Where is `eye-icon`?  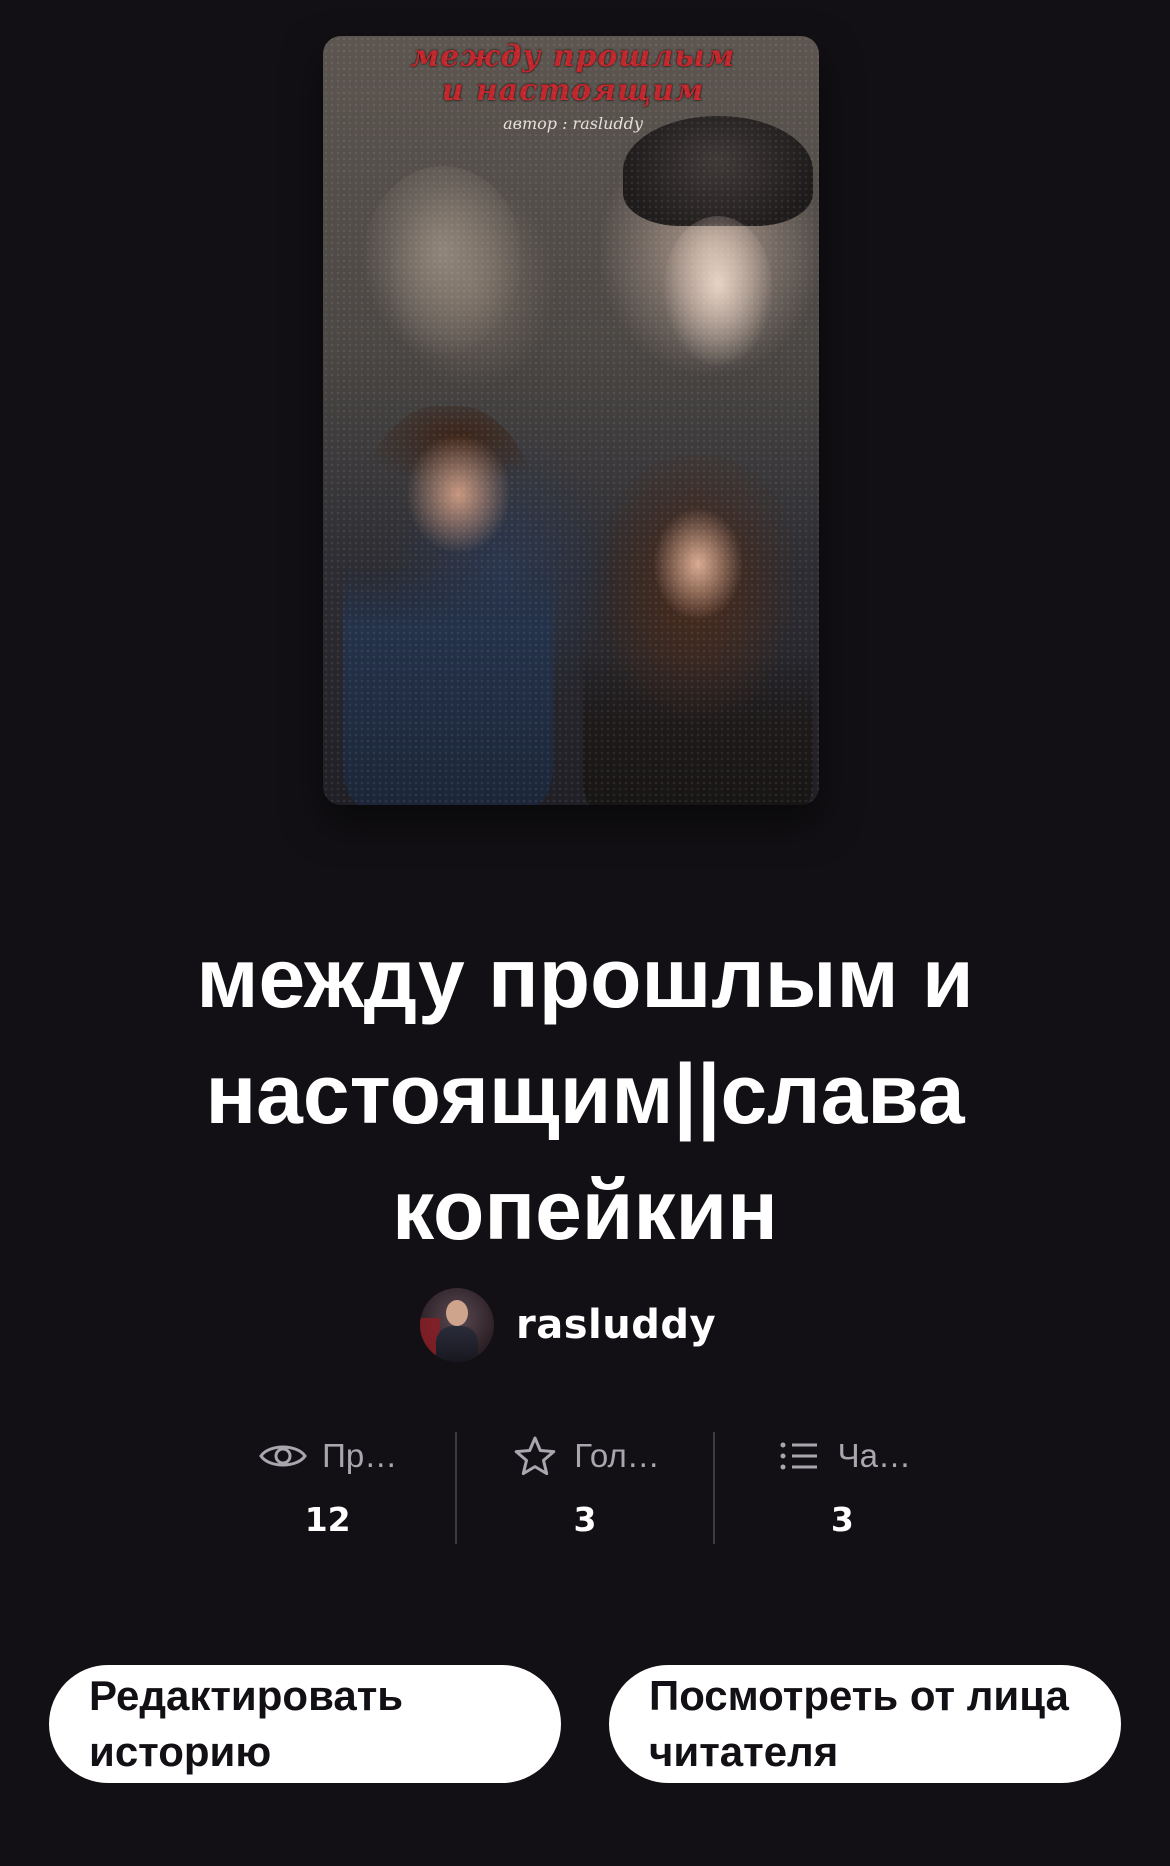
eye-icon is located at coordinates (283, 1456).